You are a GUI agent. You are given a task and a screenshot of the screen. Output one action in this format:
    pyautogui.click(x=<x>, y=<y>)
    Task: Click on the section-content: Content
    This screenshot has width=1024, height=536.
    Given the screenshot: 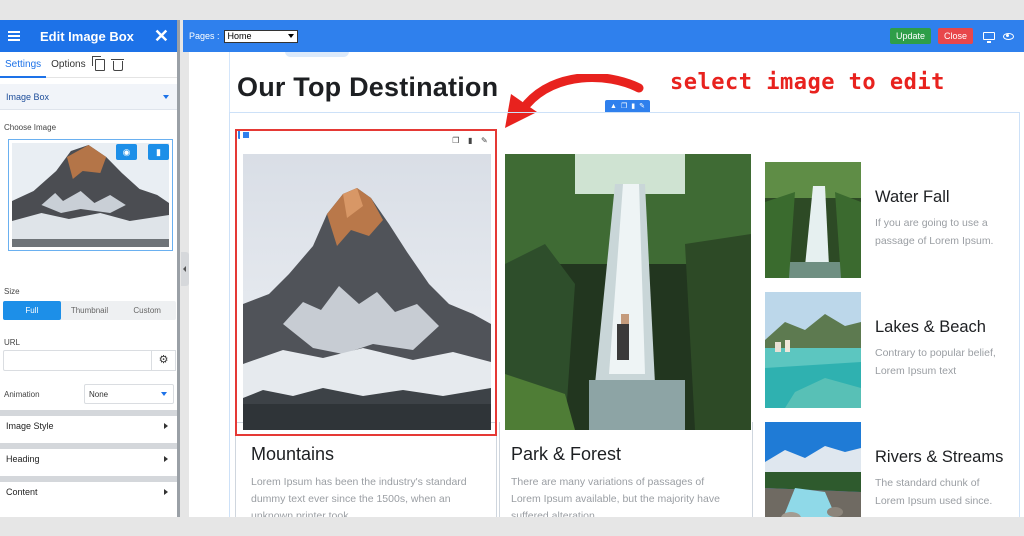 What is the action you would take?
    pyautogui.click(x=88, y=489)
    